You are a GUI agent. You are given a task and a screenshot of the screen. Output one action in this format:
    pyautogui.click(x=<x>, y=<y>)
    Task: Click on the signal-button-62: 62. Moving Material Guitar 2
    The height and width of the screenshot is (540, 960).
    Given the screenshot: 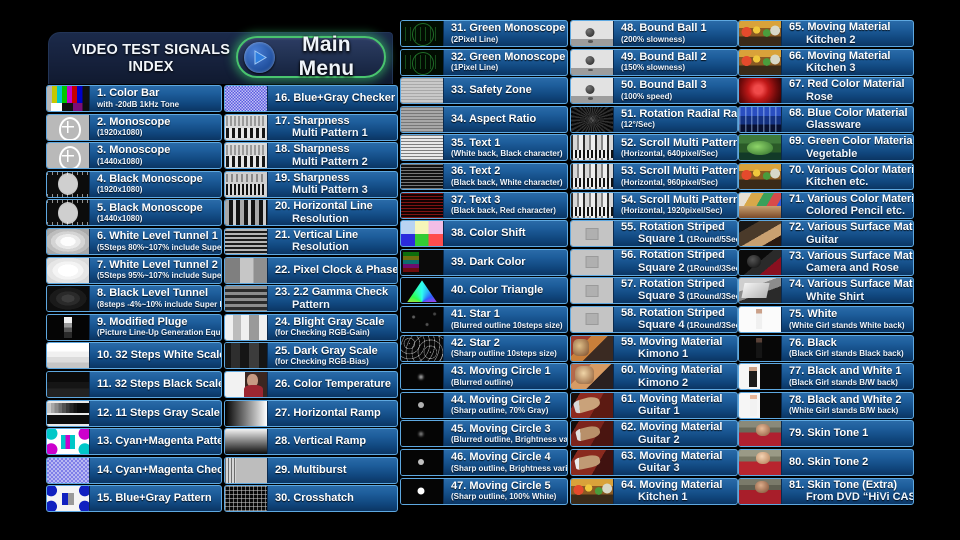 What is the action you would take?
    pyautogui.click(x=654, y=434)
    